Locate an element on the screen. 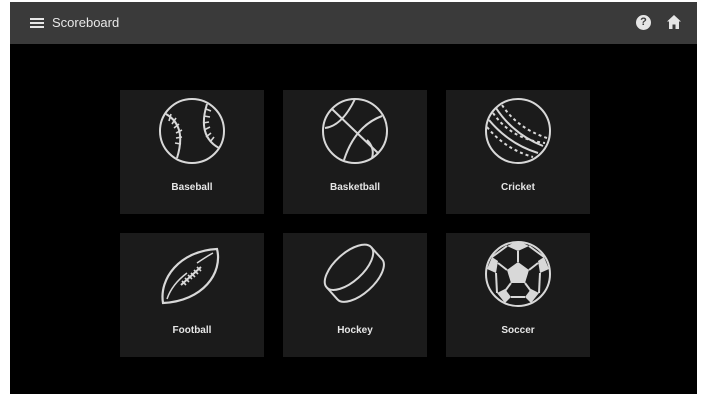 Image resolution: width=704 pixels, height=394 pixels. cricket-ball-icon is located at coordinates (518, 131).